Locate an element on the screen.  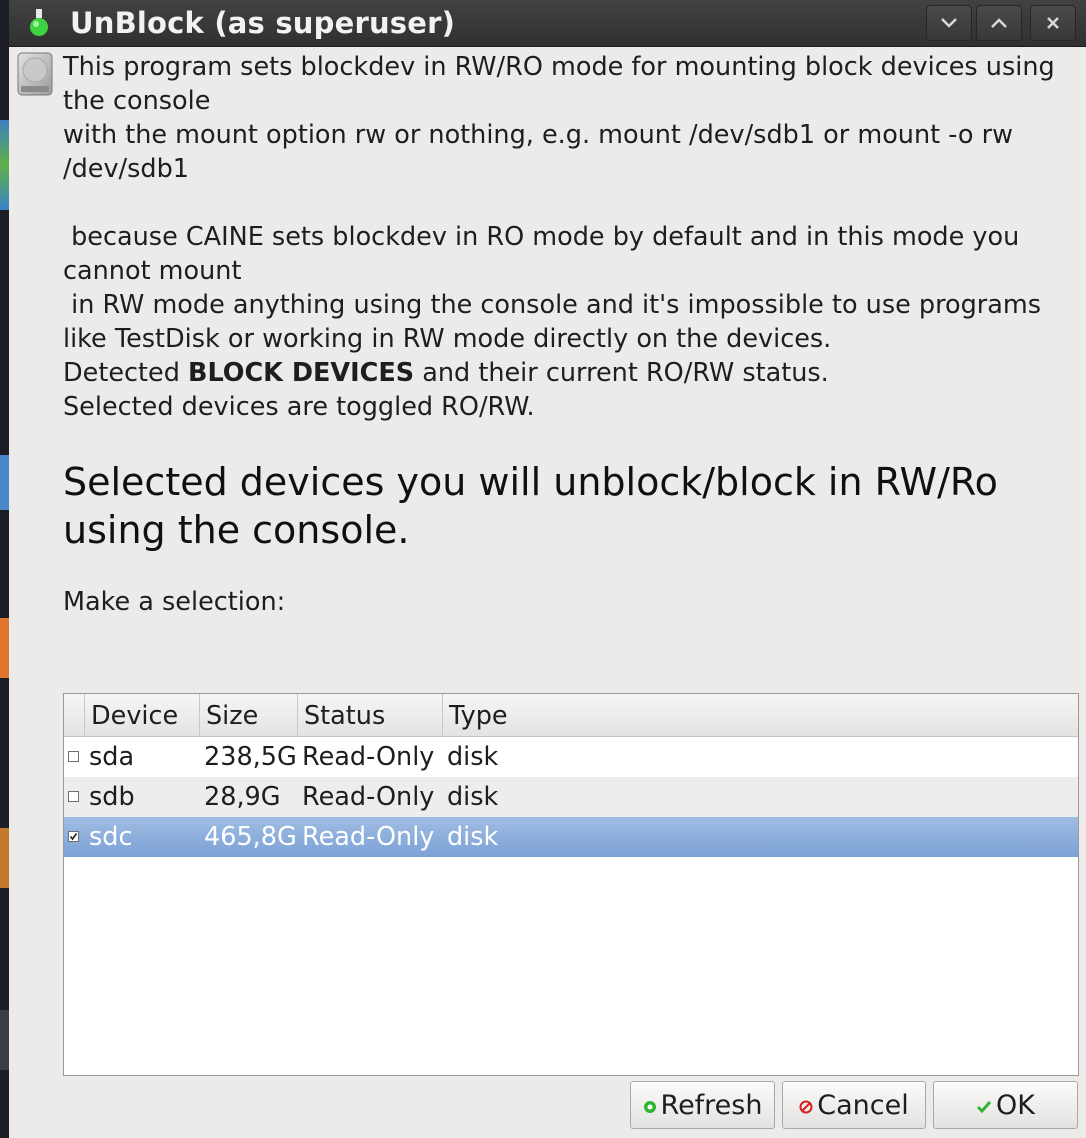
maximize-button is located at coordinates (999, 23).